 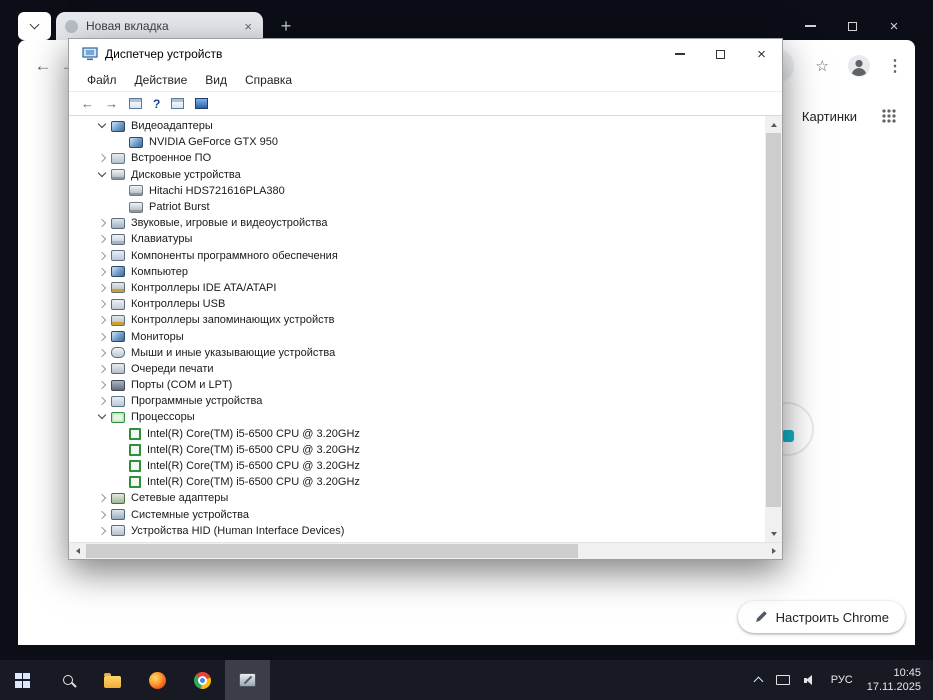 I want to click on horizontal-scrollbar, so click(x=425, y=550).